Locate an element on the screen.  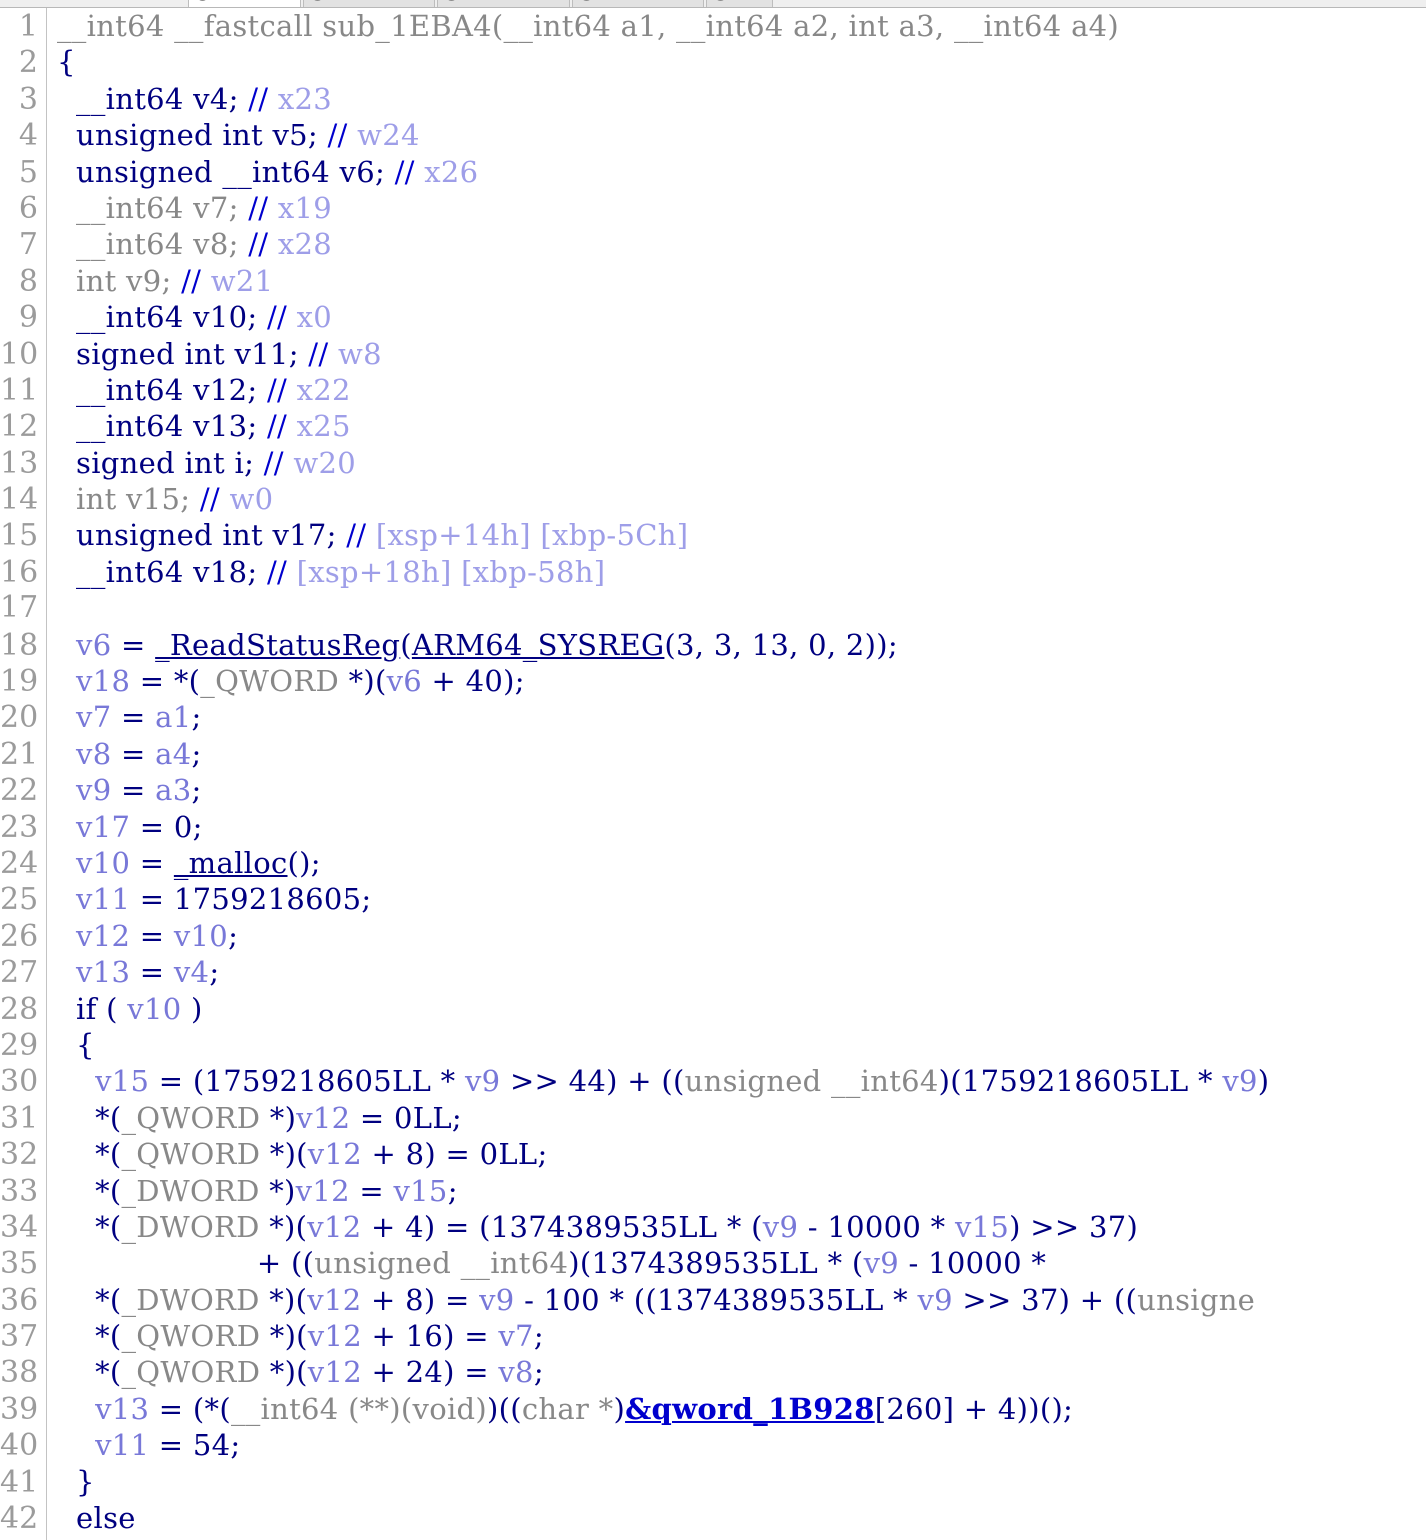
code-line: 10 signed int v11; // w8 is located at coordinates (713, 353).